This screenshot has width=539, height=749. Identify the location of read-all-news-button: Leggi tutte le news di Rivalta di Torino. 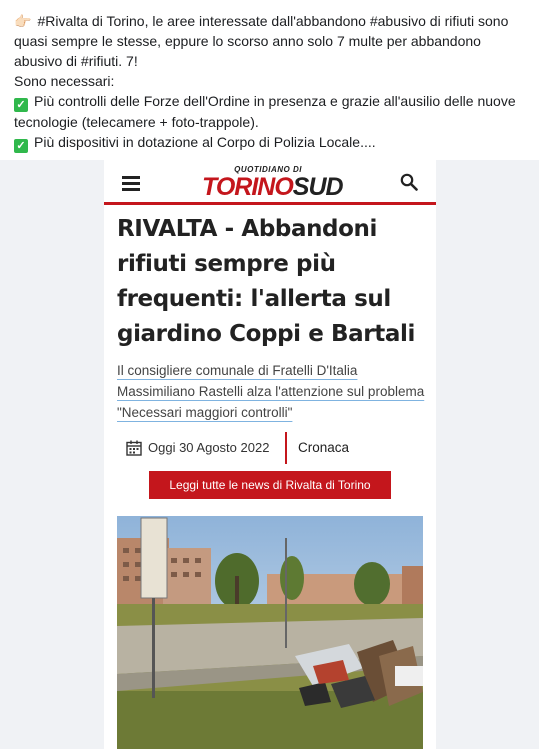
(270, 485).